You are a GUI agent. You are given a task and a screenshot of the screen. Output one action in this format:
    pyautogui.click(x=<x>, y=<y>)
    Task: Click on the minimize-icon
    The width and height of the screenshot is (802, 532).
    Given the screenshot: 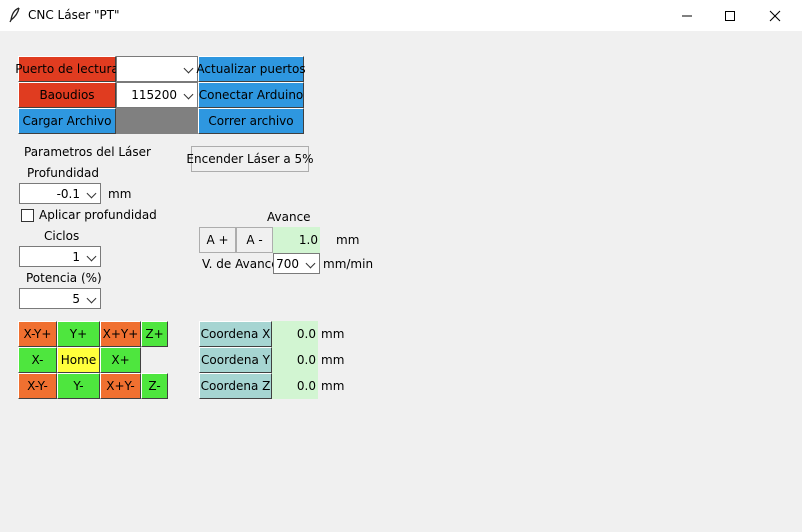 What is the action you would take?
    pyautogui.click(x=687, y=15)
    